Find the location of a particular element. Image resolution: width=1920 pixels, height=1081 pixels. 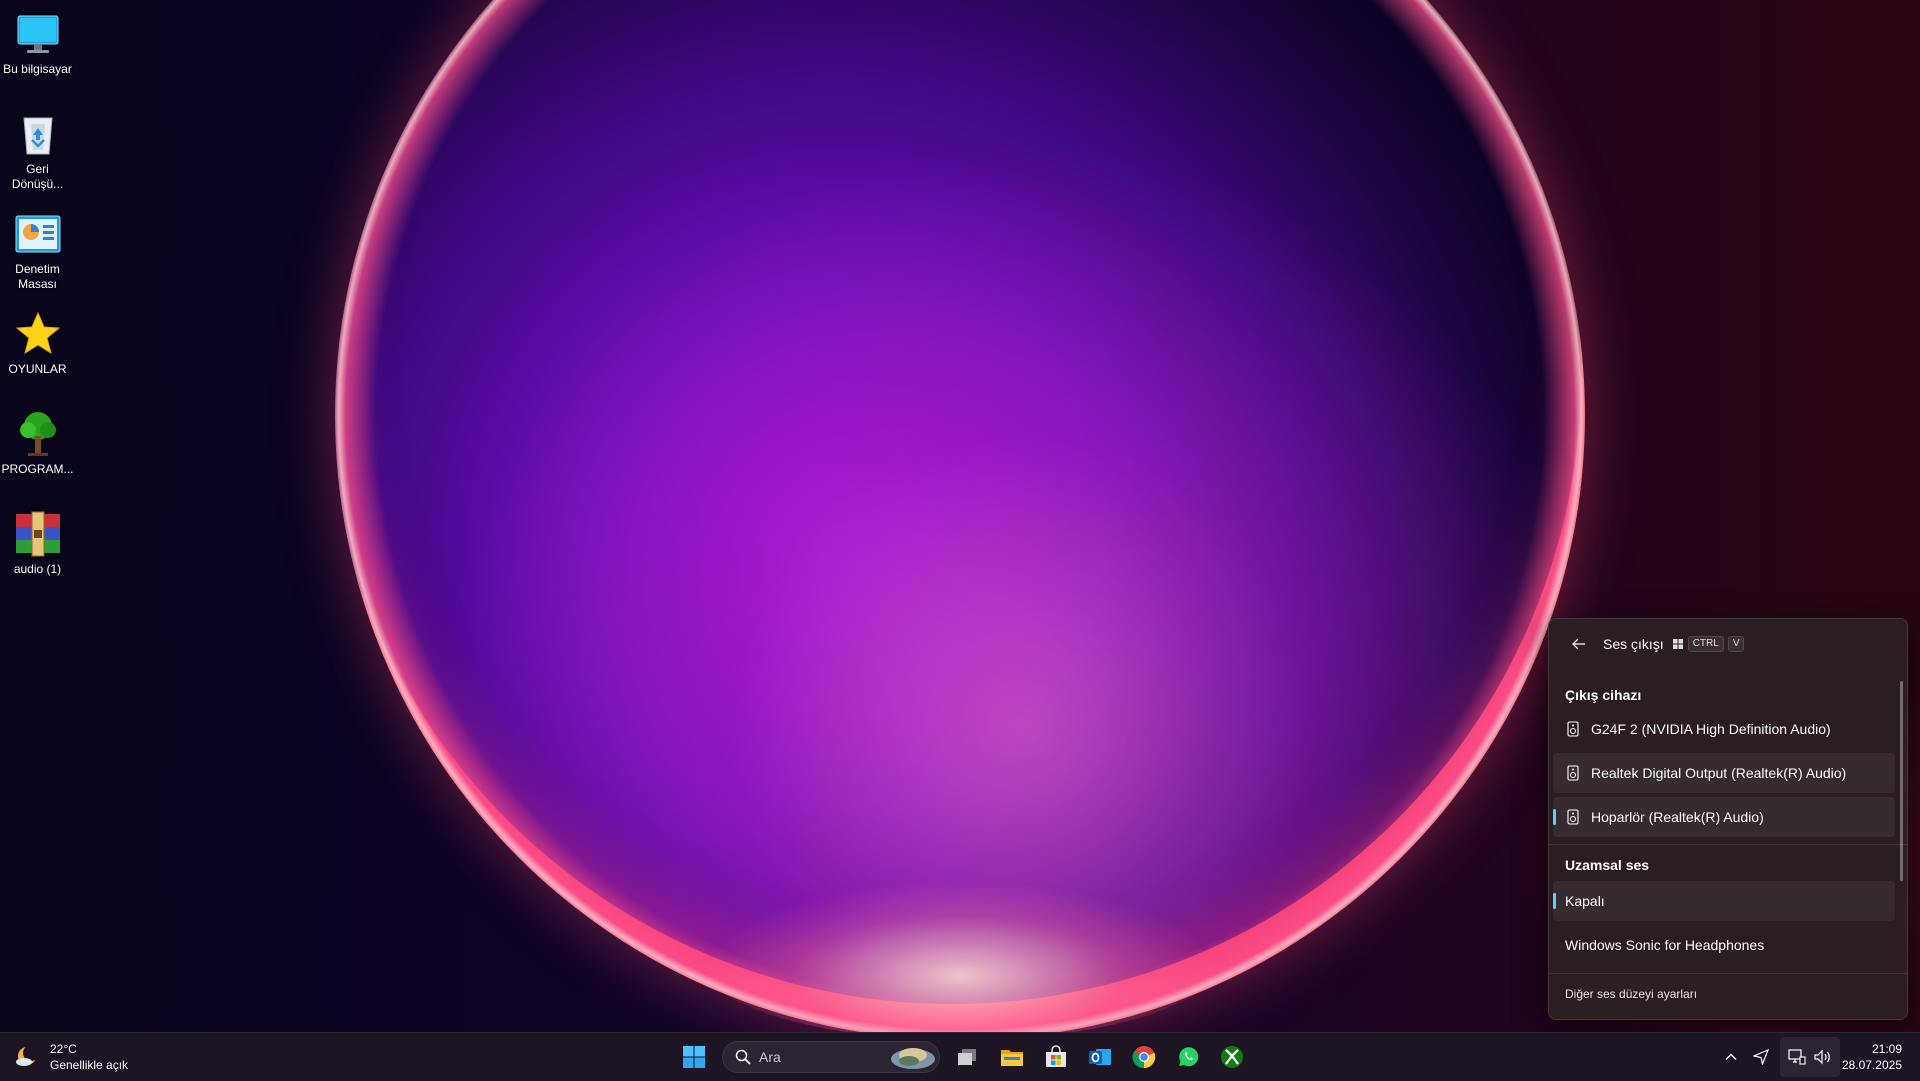

outlook-button is located at coordinates (1100, 1057).